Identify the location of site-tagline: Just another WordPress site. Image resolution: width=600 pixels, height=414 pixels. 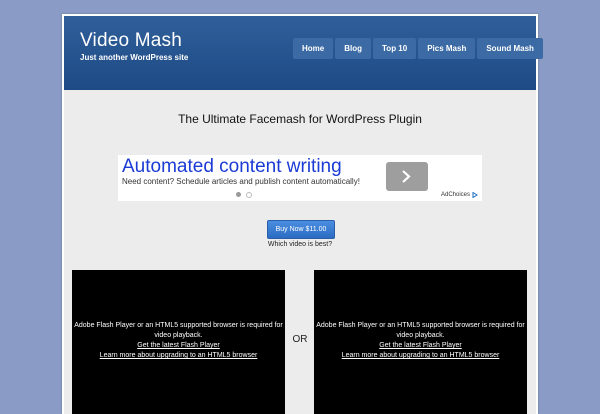
(134, 57).